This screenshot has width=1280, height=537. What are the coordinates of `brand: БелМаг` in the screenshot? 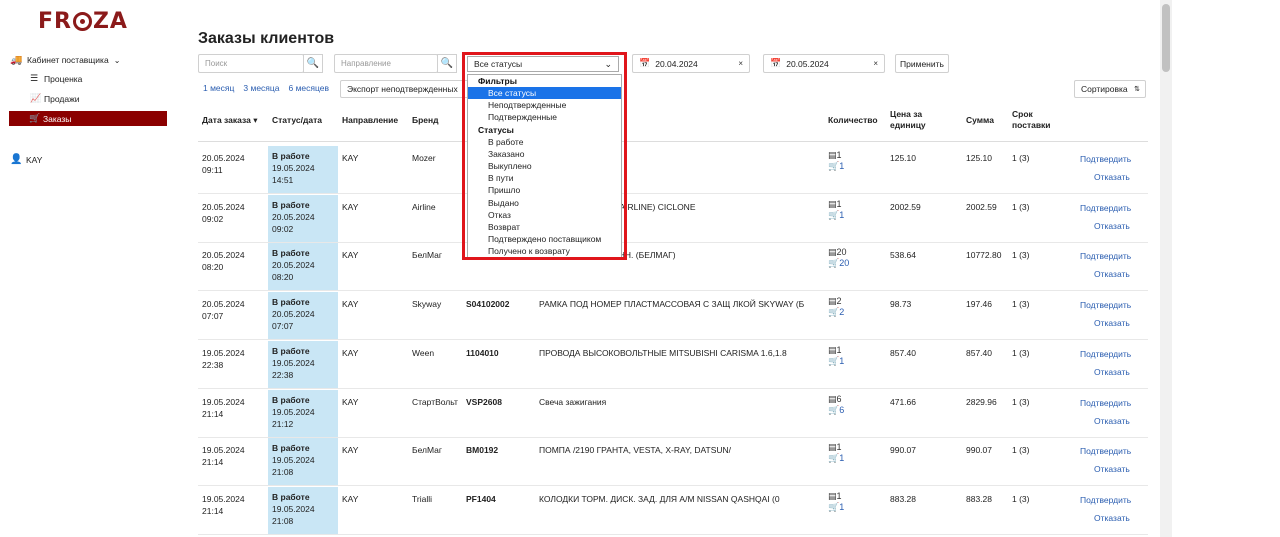 It's located at (427, 450).